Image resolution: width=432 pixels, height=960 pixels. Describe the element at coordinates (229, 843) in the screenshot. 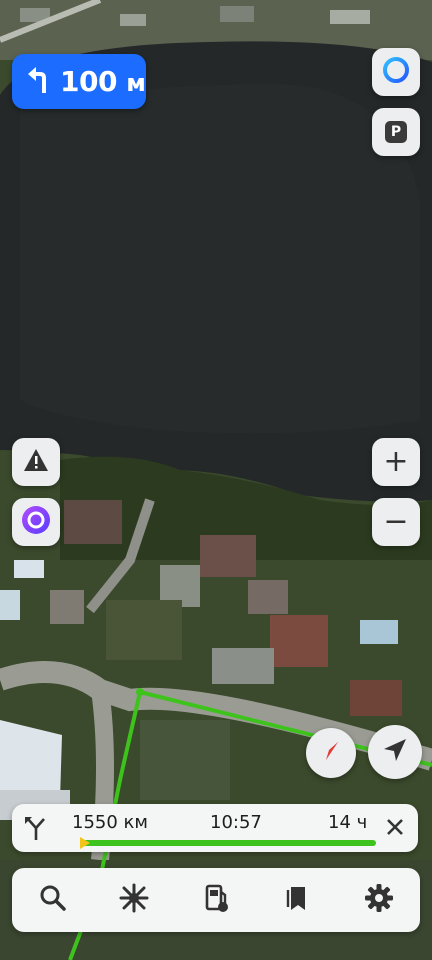

I see `route-progress-bar` at that location.